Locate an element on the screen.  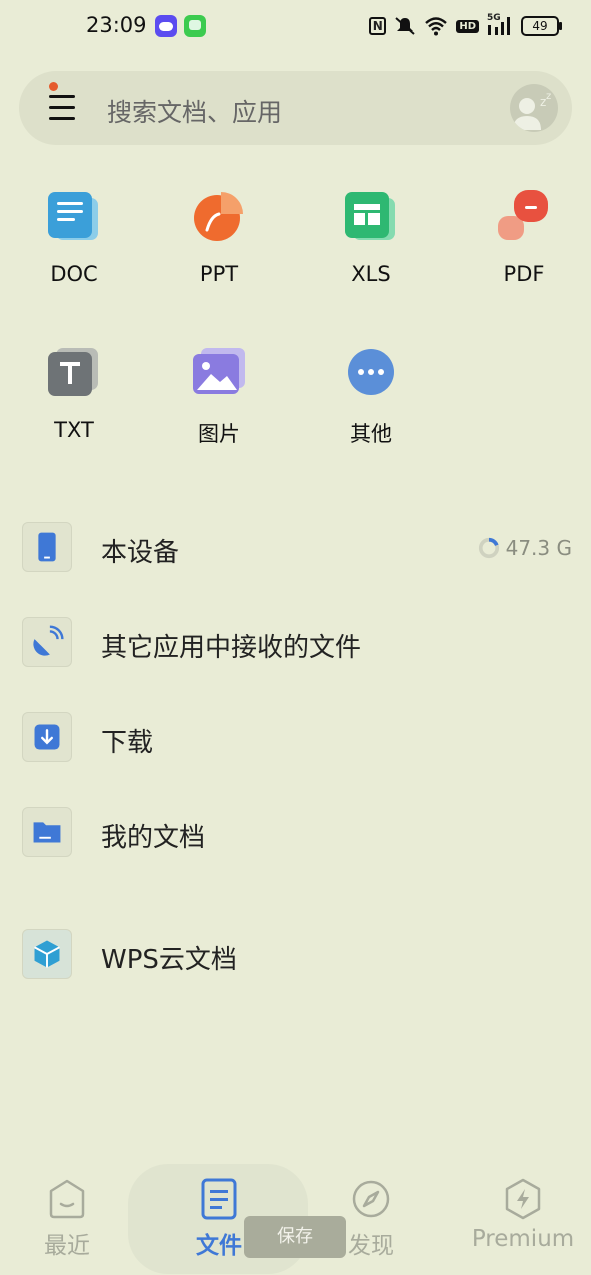
messages-app-icon is located at coordinates (195, 26).